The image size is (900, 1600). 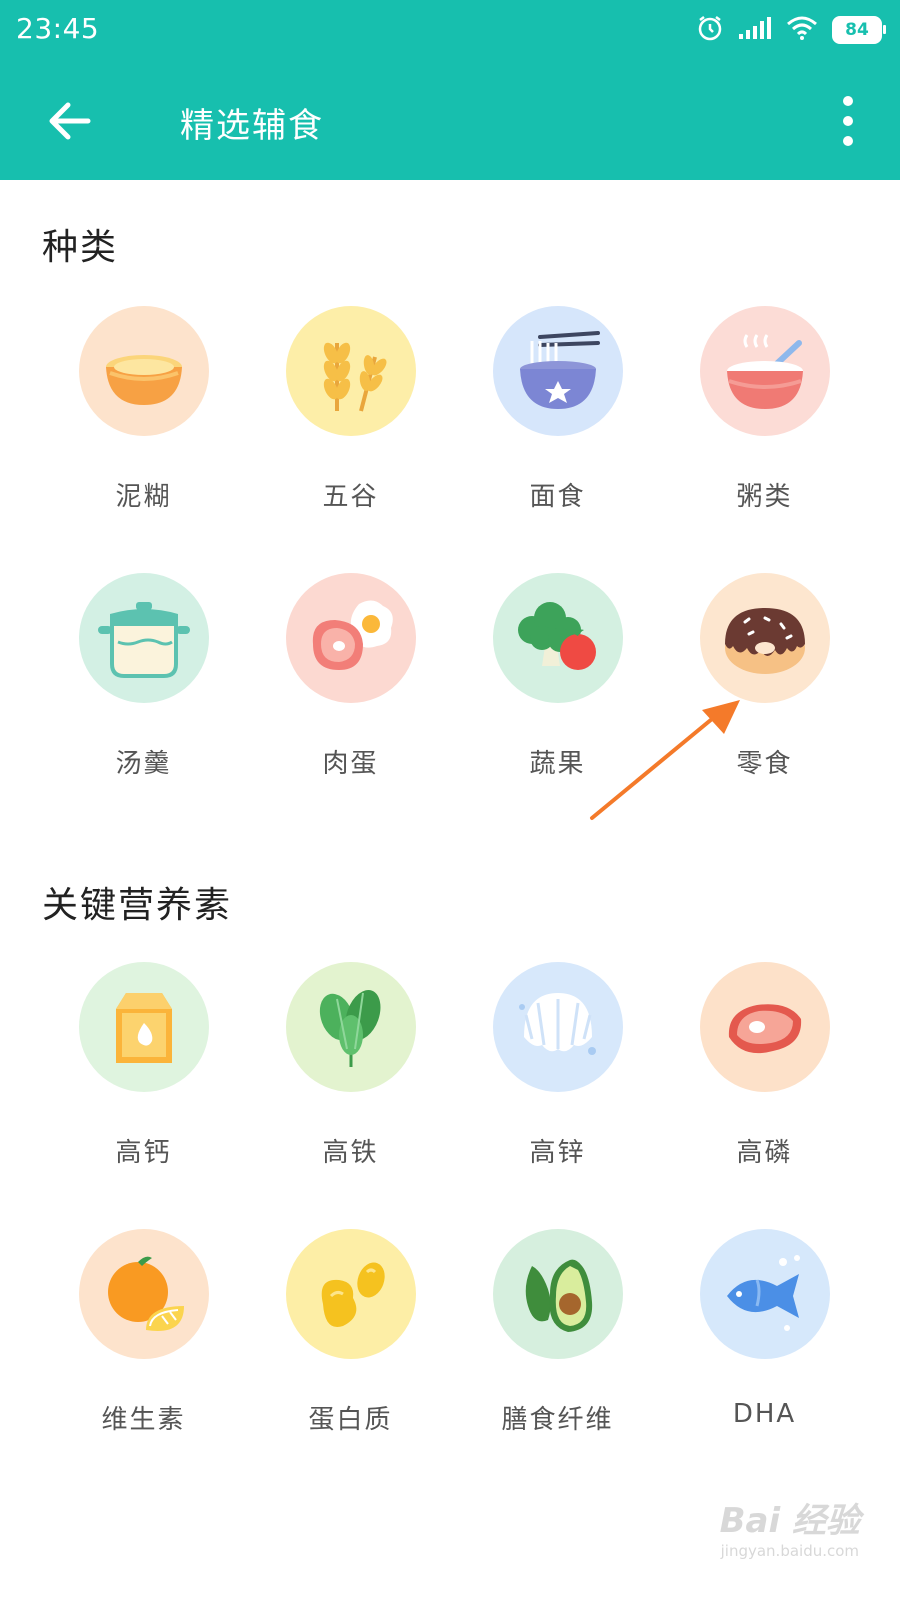 What do you see at coordinates (558, 1295) in the screenshot?
I see `avocado-icon` at bounding box center [558, 1295].